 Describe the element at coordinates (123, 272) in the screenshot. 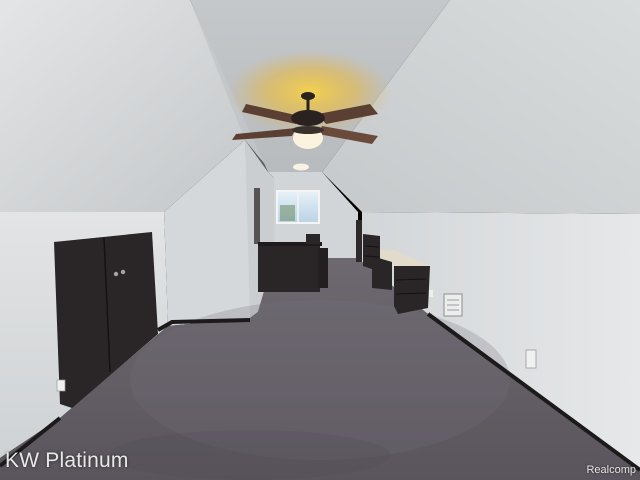

I see `door-knob-right` at that location.